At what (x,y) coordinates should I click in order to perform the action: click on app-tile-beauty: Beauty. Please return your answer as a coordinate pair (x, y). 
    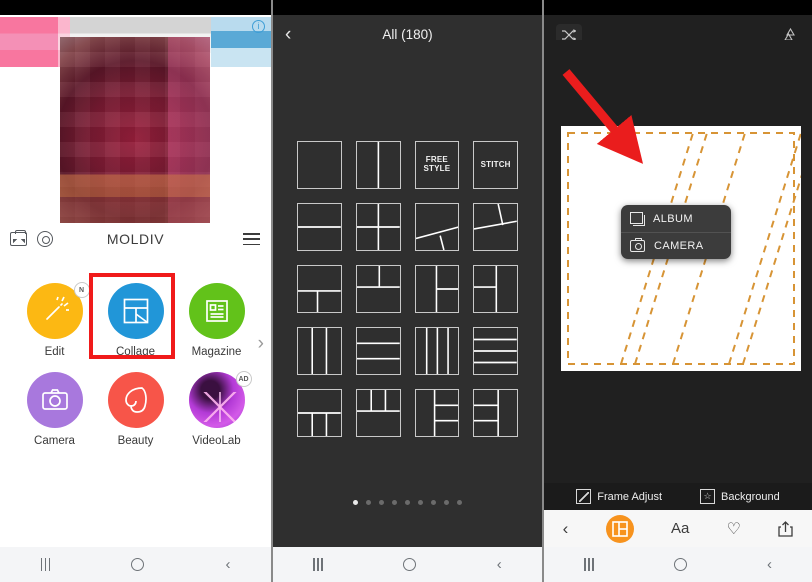
    Looking at the image, I should click on (136, 409).